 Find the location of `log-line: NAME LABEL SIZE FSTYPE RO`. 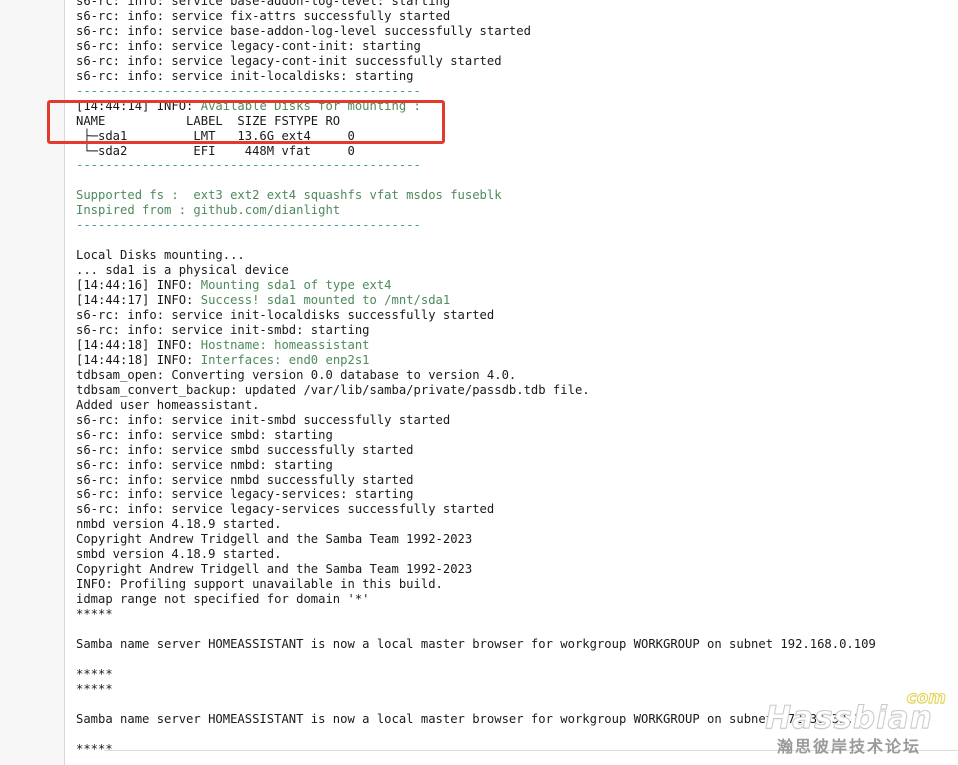

log-line: NAME LABEL SIZE FSTYPE RO is located at coordinates (512, 121).